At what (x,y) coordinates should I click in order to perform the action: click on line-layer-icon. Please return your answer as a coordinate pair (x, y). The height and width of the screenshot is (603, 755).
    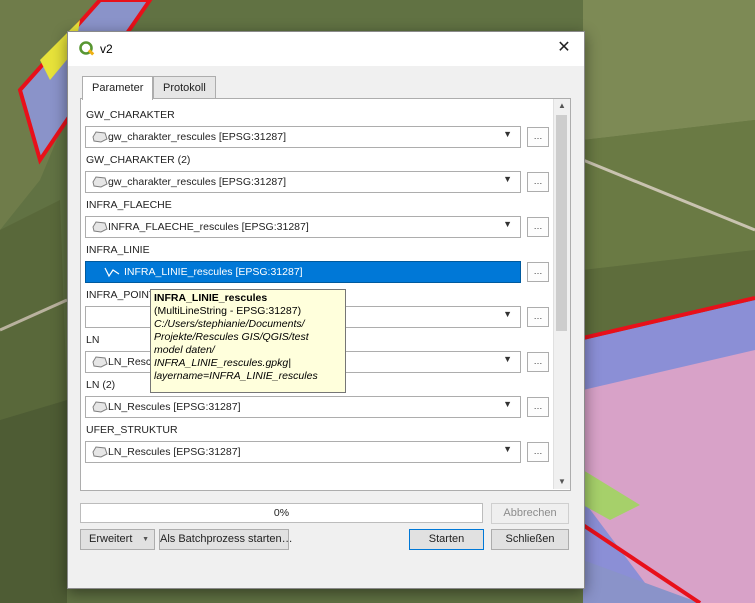
    Looking at the image, I should click on (112, 272).